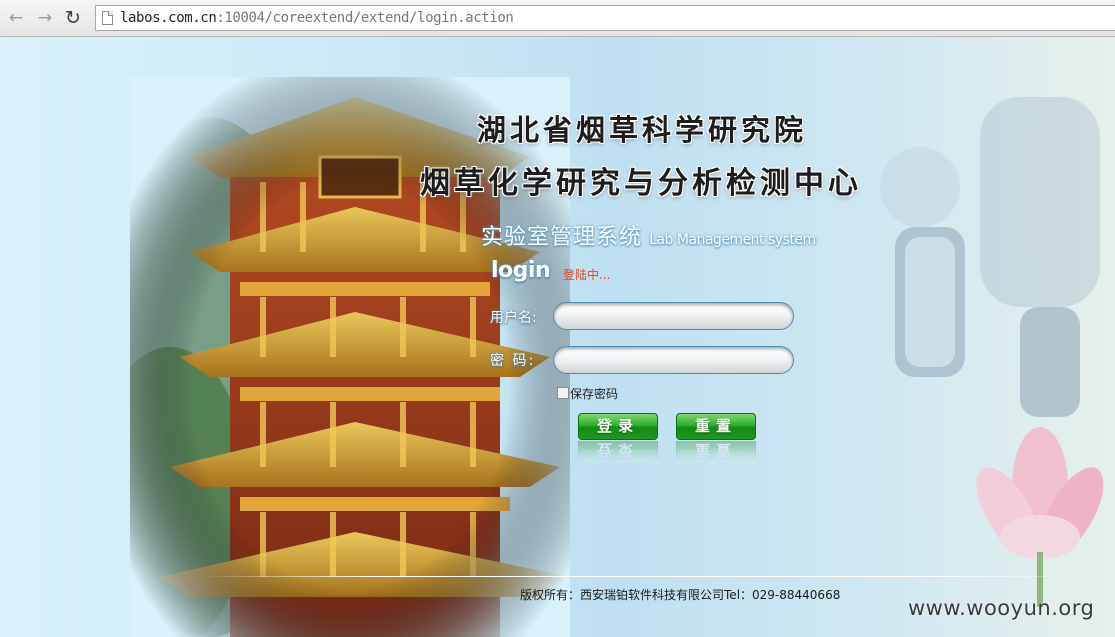 This screenshot has height=637, width=1115. Describe the element at coordinates (645, 576) in the screenshot. I see `footer-divider` at that location.